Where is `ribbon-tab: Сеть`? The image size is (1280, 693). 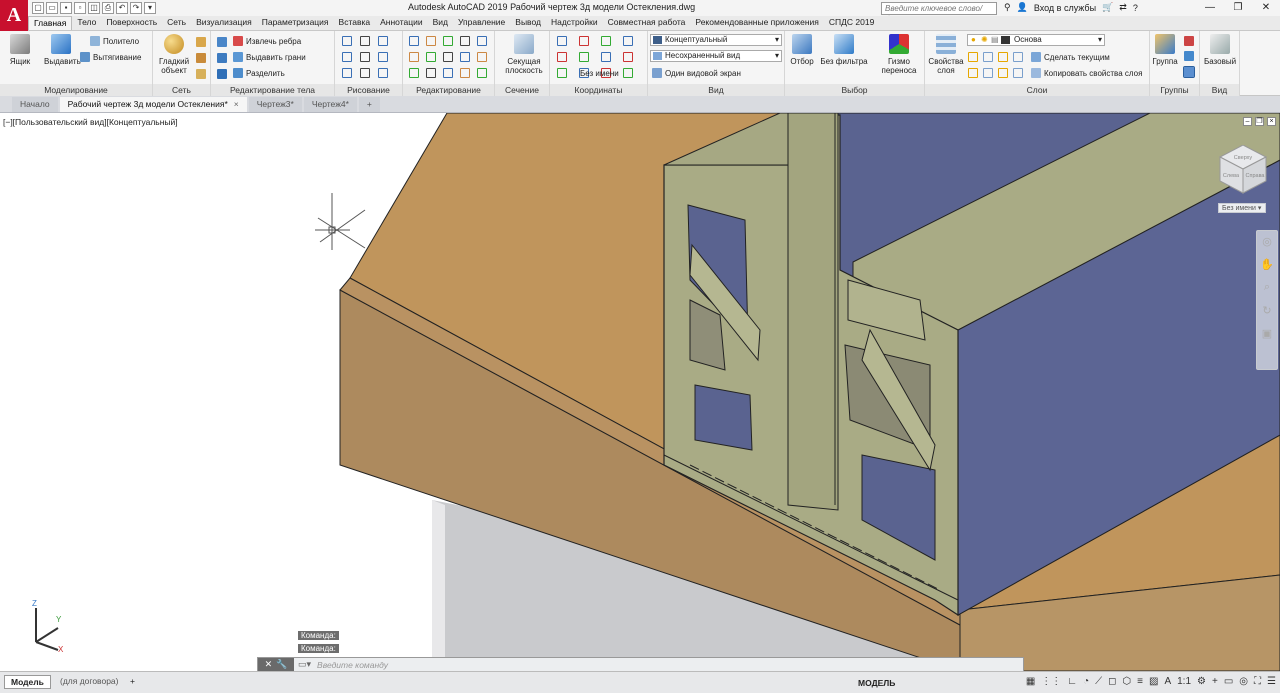
ribbon-tab: Сеть is located at coordinates (176, 23).